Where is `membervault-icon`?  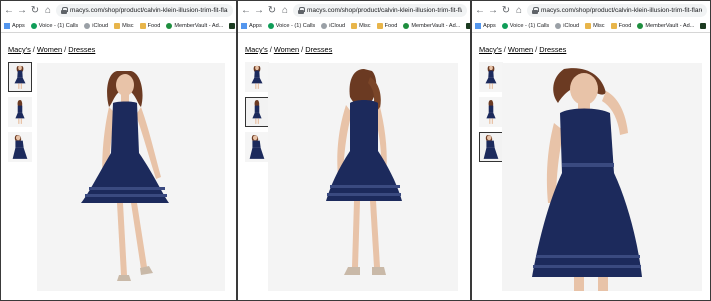
membervault-icon is located at coordinates (169, 26).